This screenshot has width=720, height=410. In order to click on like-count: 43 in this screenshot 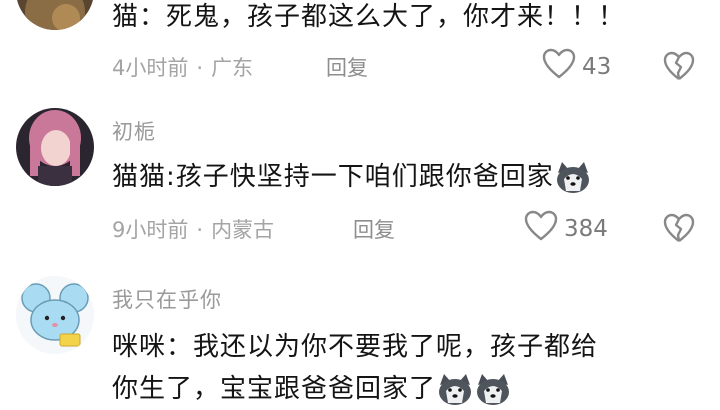, I will do `click(597, 67)`.